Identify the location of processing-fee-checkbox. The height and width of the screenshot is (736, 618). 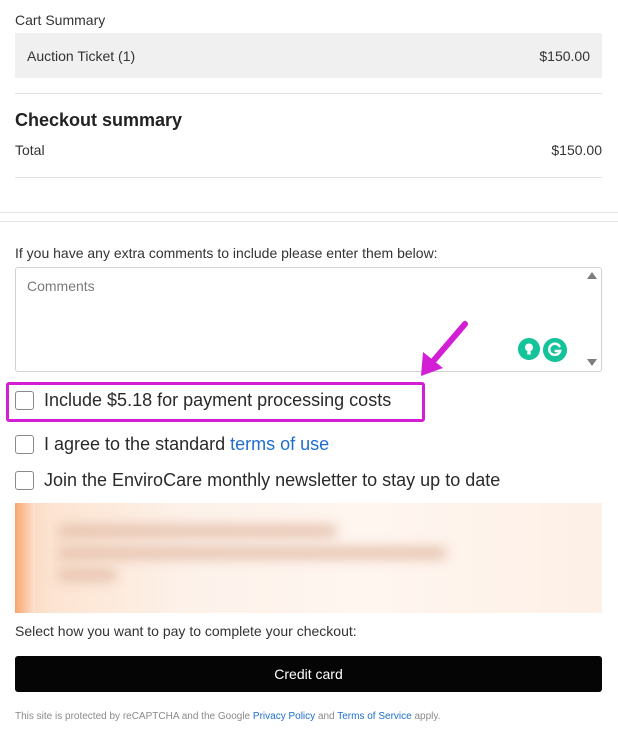
(24, 400).